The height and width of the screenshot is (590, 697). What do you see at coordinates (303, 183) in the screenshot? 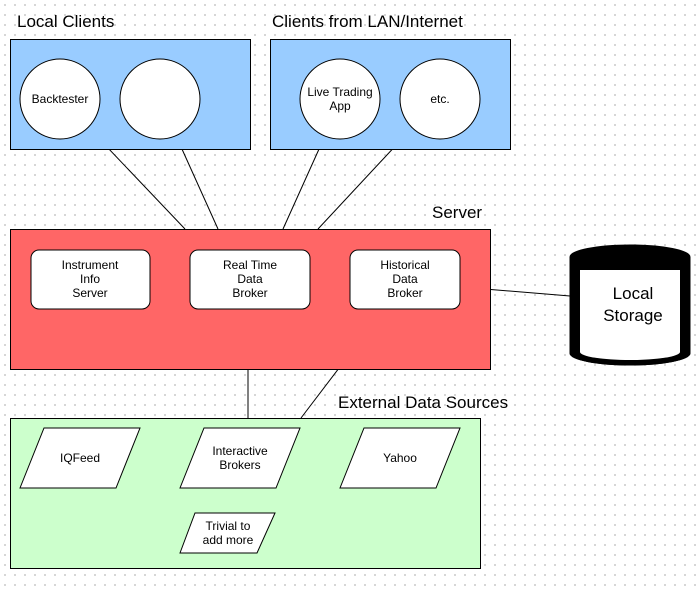
I see `connector-livetrading-server` at bounding box center [303, 183].